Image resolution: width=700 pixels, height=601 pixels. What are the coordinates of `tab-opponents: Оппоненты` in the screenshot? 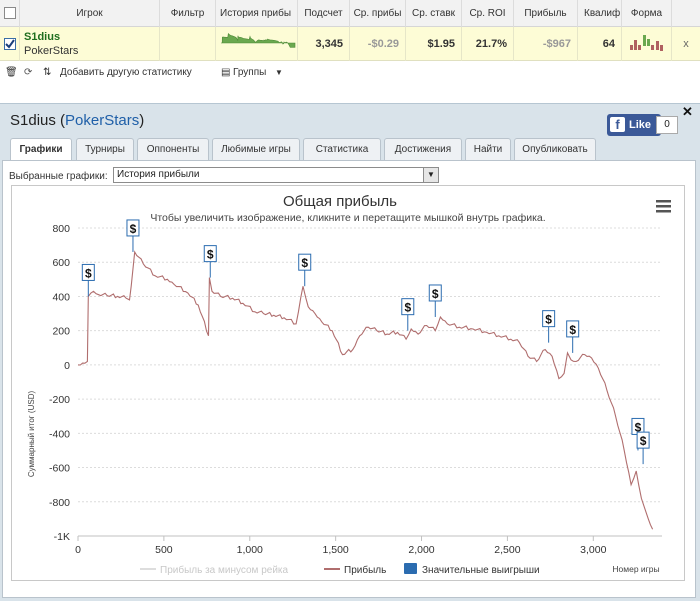 It's located at (173, 149).